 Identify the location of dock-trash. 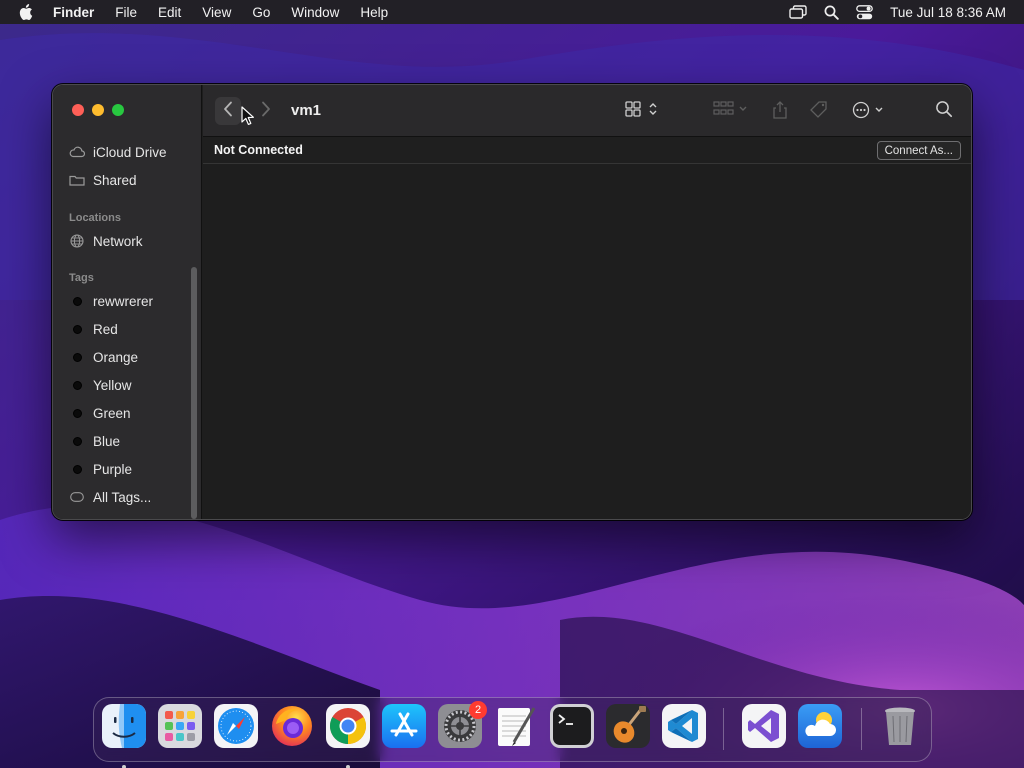
(900, 728).